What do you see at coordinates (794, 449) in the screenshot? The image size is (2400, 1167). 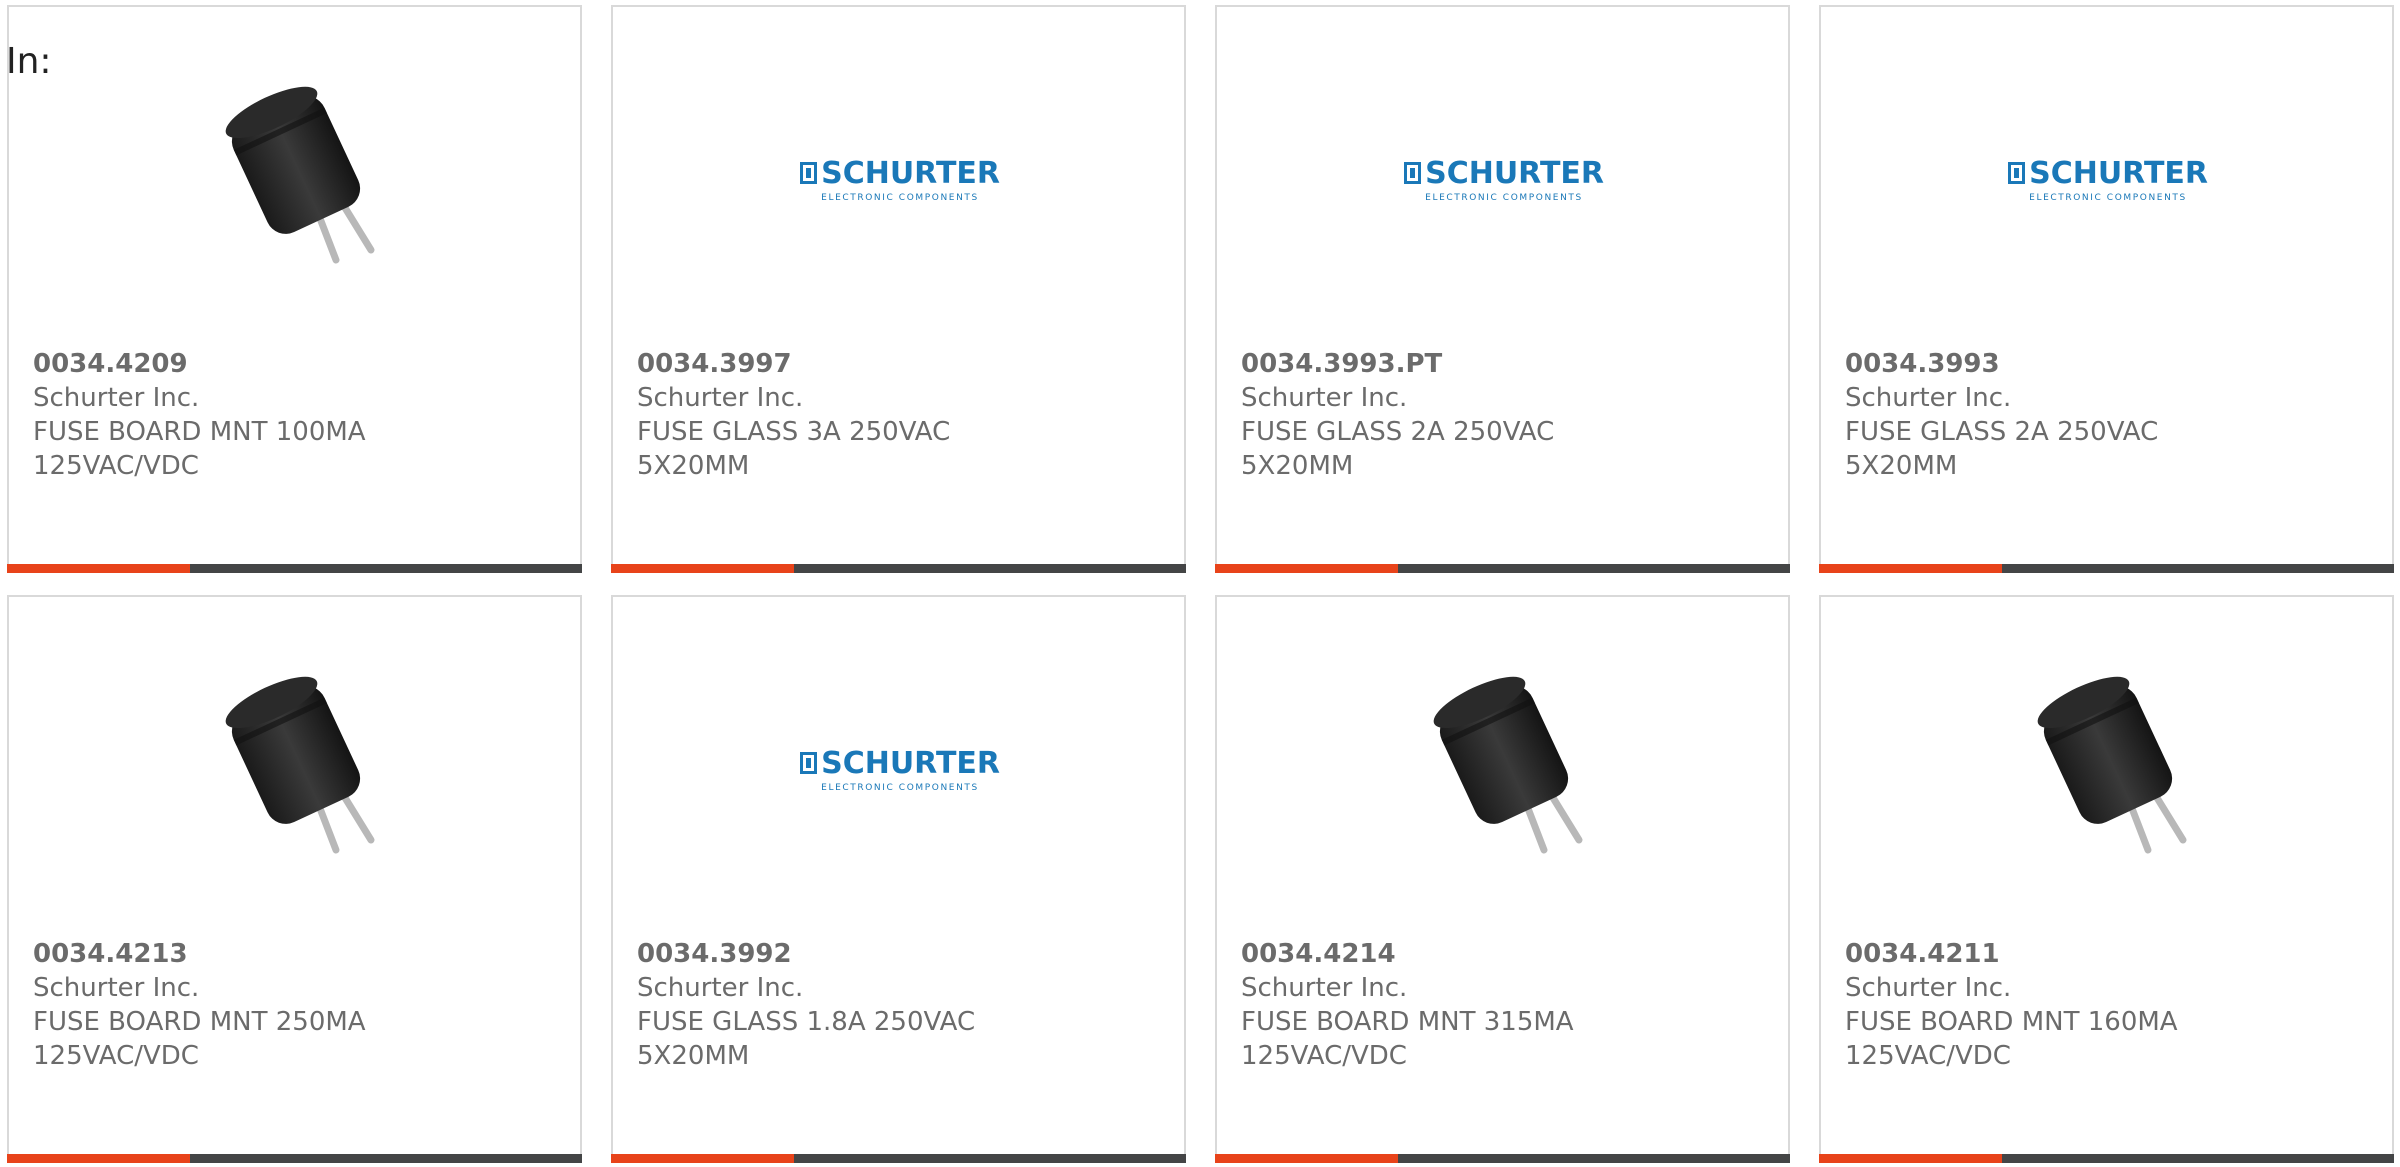 I see `description: FUSE GLASS 3A 250VAC 5X20MM` at bounding box center [794, 449].